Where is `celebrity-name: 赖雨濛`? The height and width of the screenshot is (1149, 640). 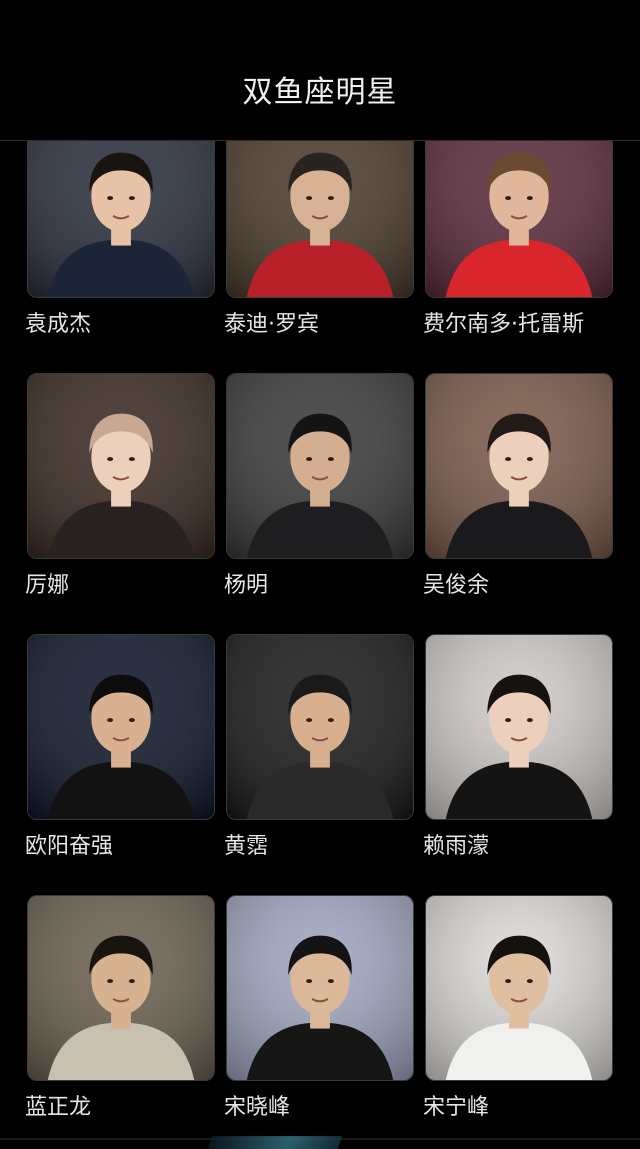 celebrity-name: 赖雨濛 is located at coordinates (456, 846).